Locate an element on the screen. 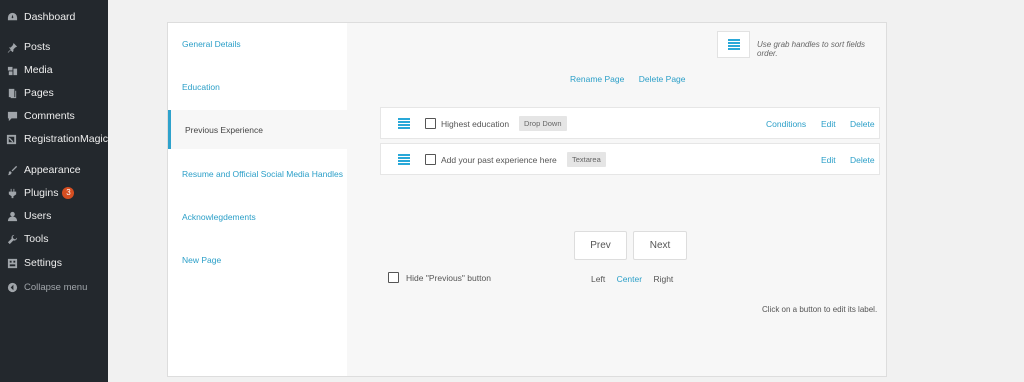  media-icon is located at coordinates (12, 70).